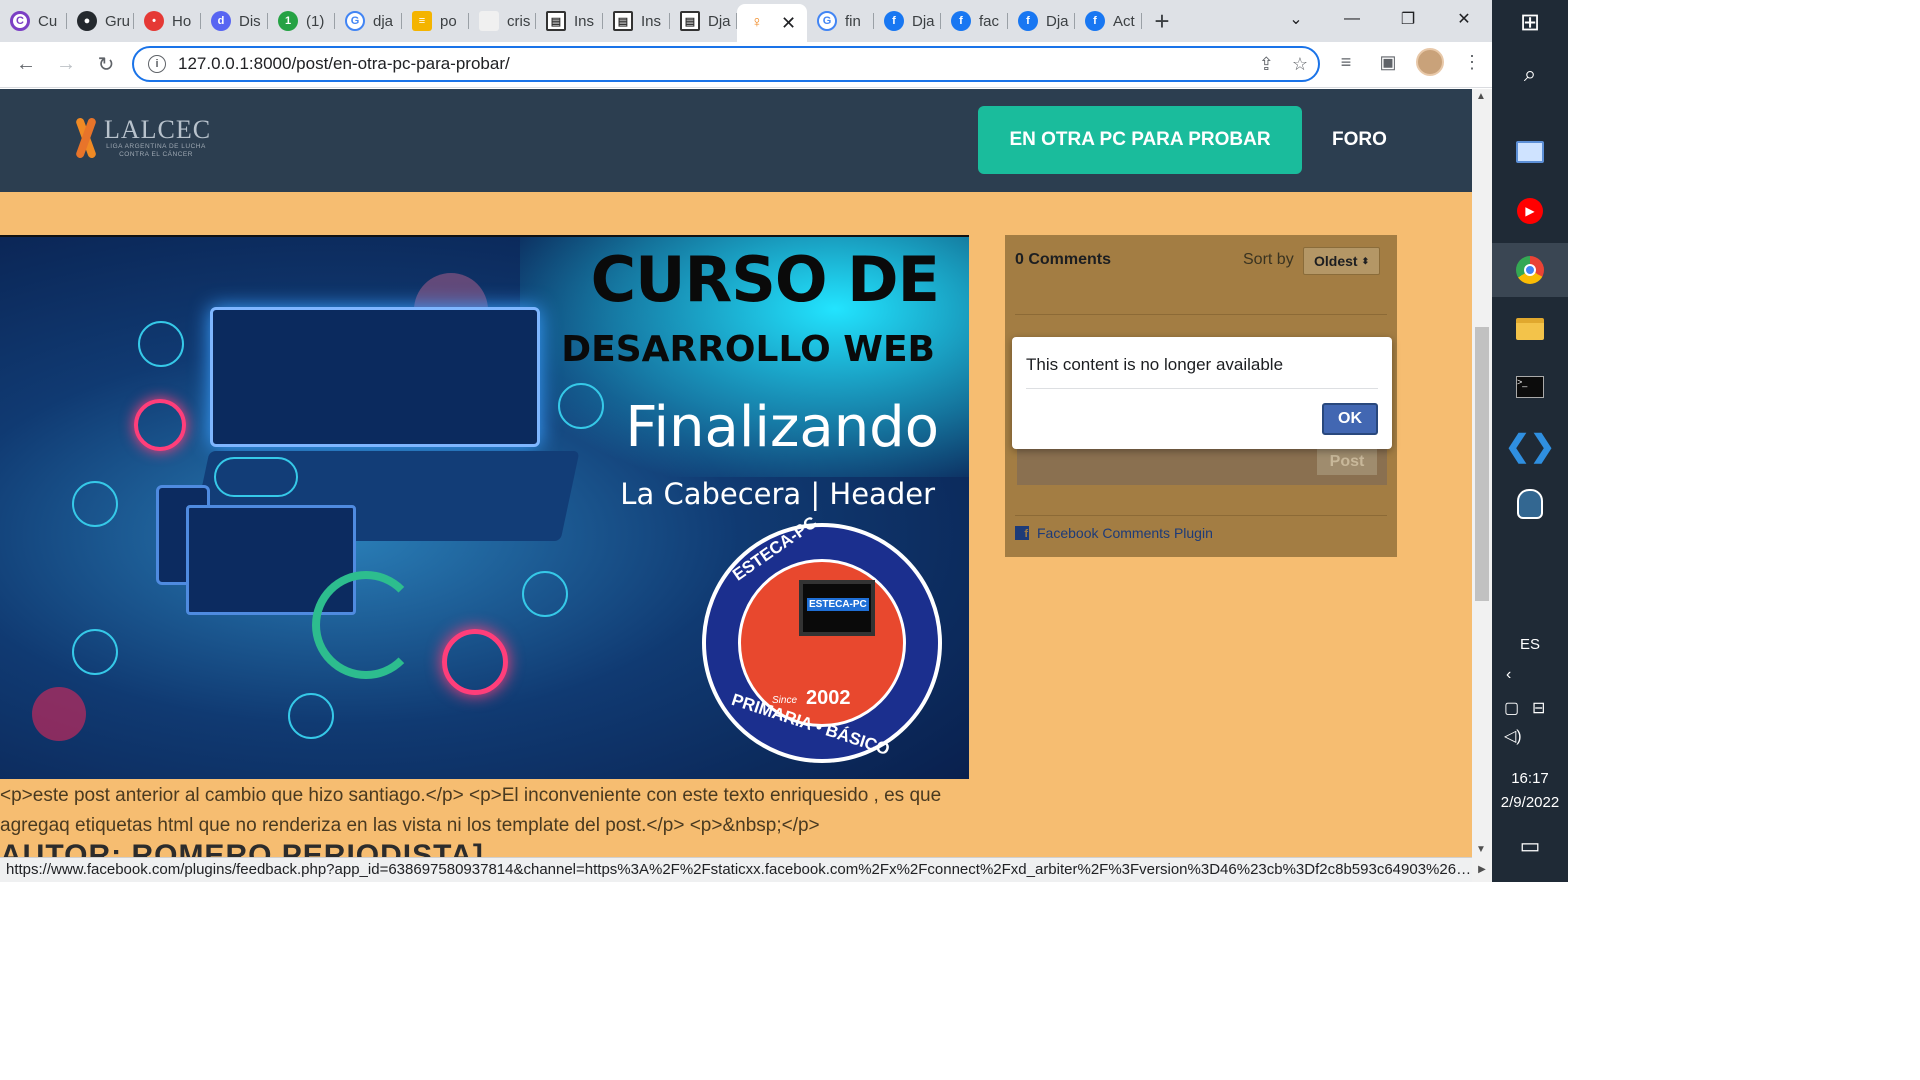 The width and height of the screenshot is (1920, 1080). Describe the element at coordinates (838, 604) in the screenshot. I see `badge-monitor-text: ESTECA-PC` at that location.